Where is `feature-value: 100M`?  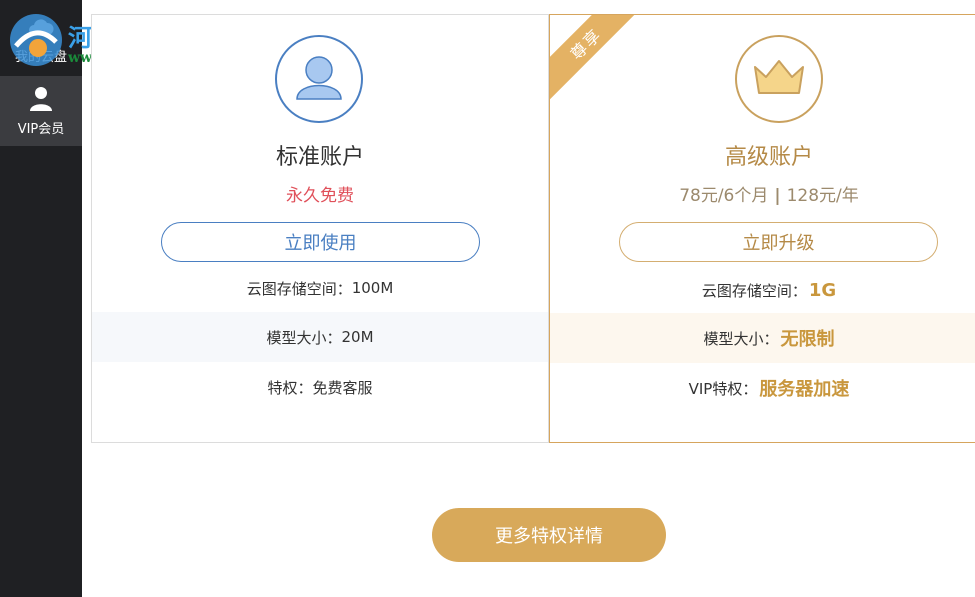
feature-value: 100M is located at coordinates (372, 288).